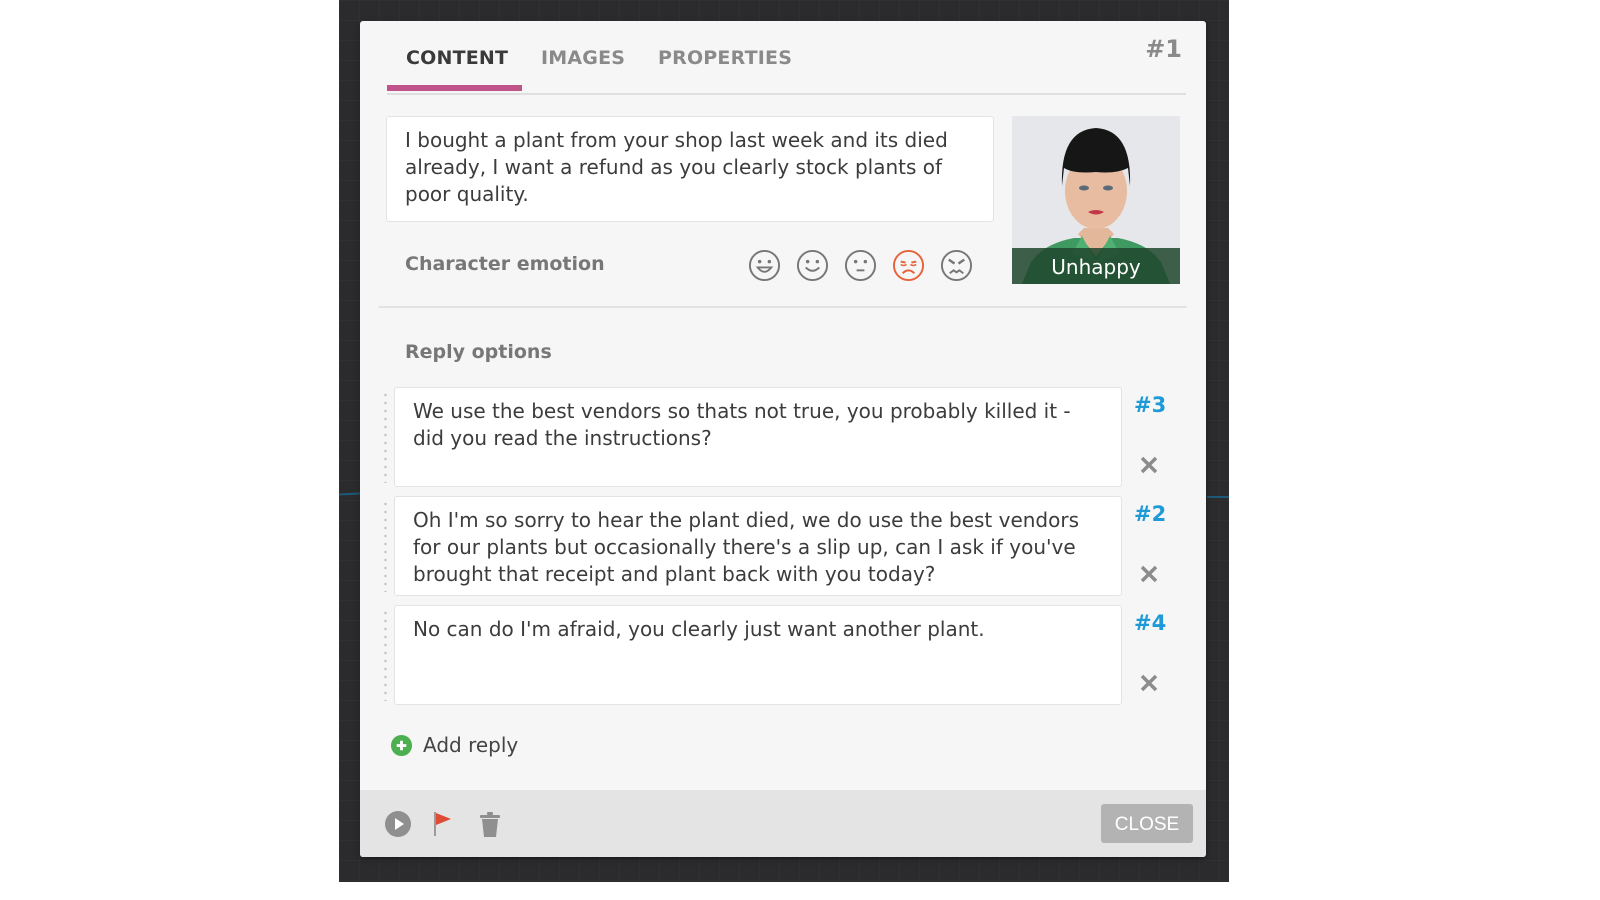 The image size is (1600, 900). Describe the element at coordinates (1150, 623) in the screenshot. I see `reply-target-link: #4` at that location.